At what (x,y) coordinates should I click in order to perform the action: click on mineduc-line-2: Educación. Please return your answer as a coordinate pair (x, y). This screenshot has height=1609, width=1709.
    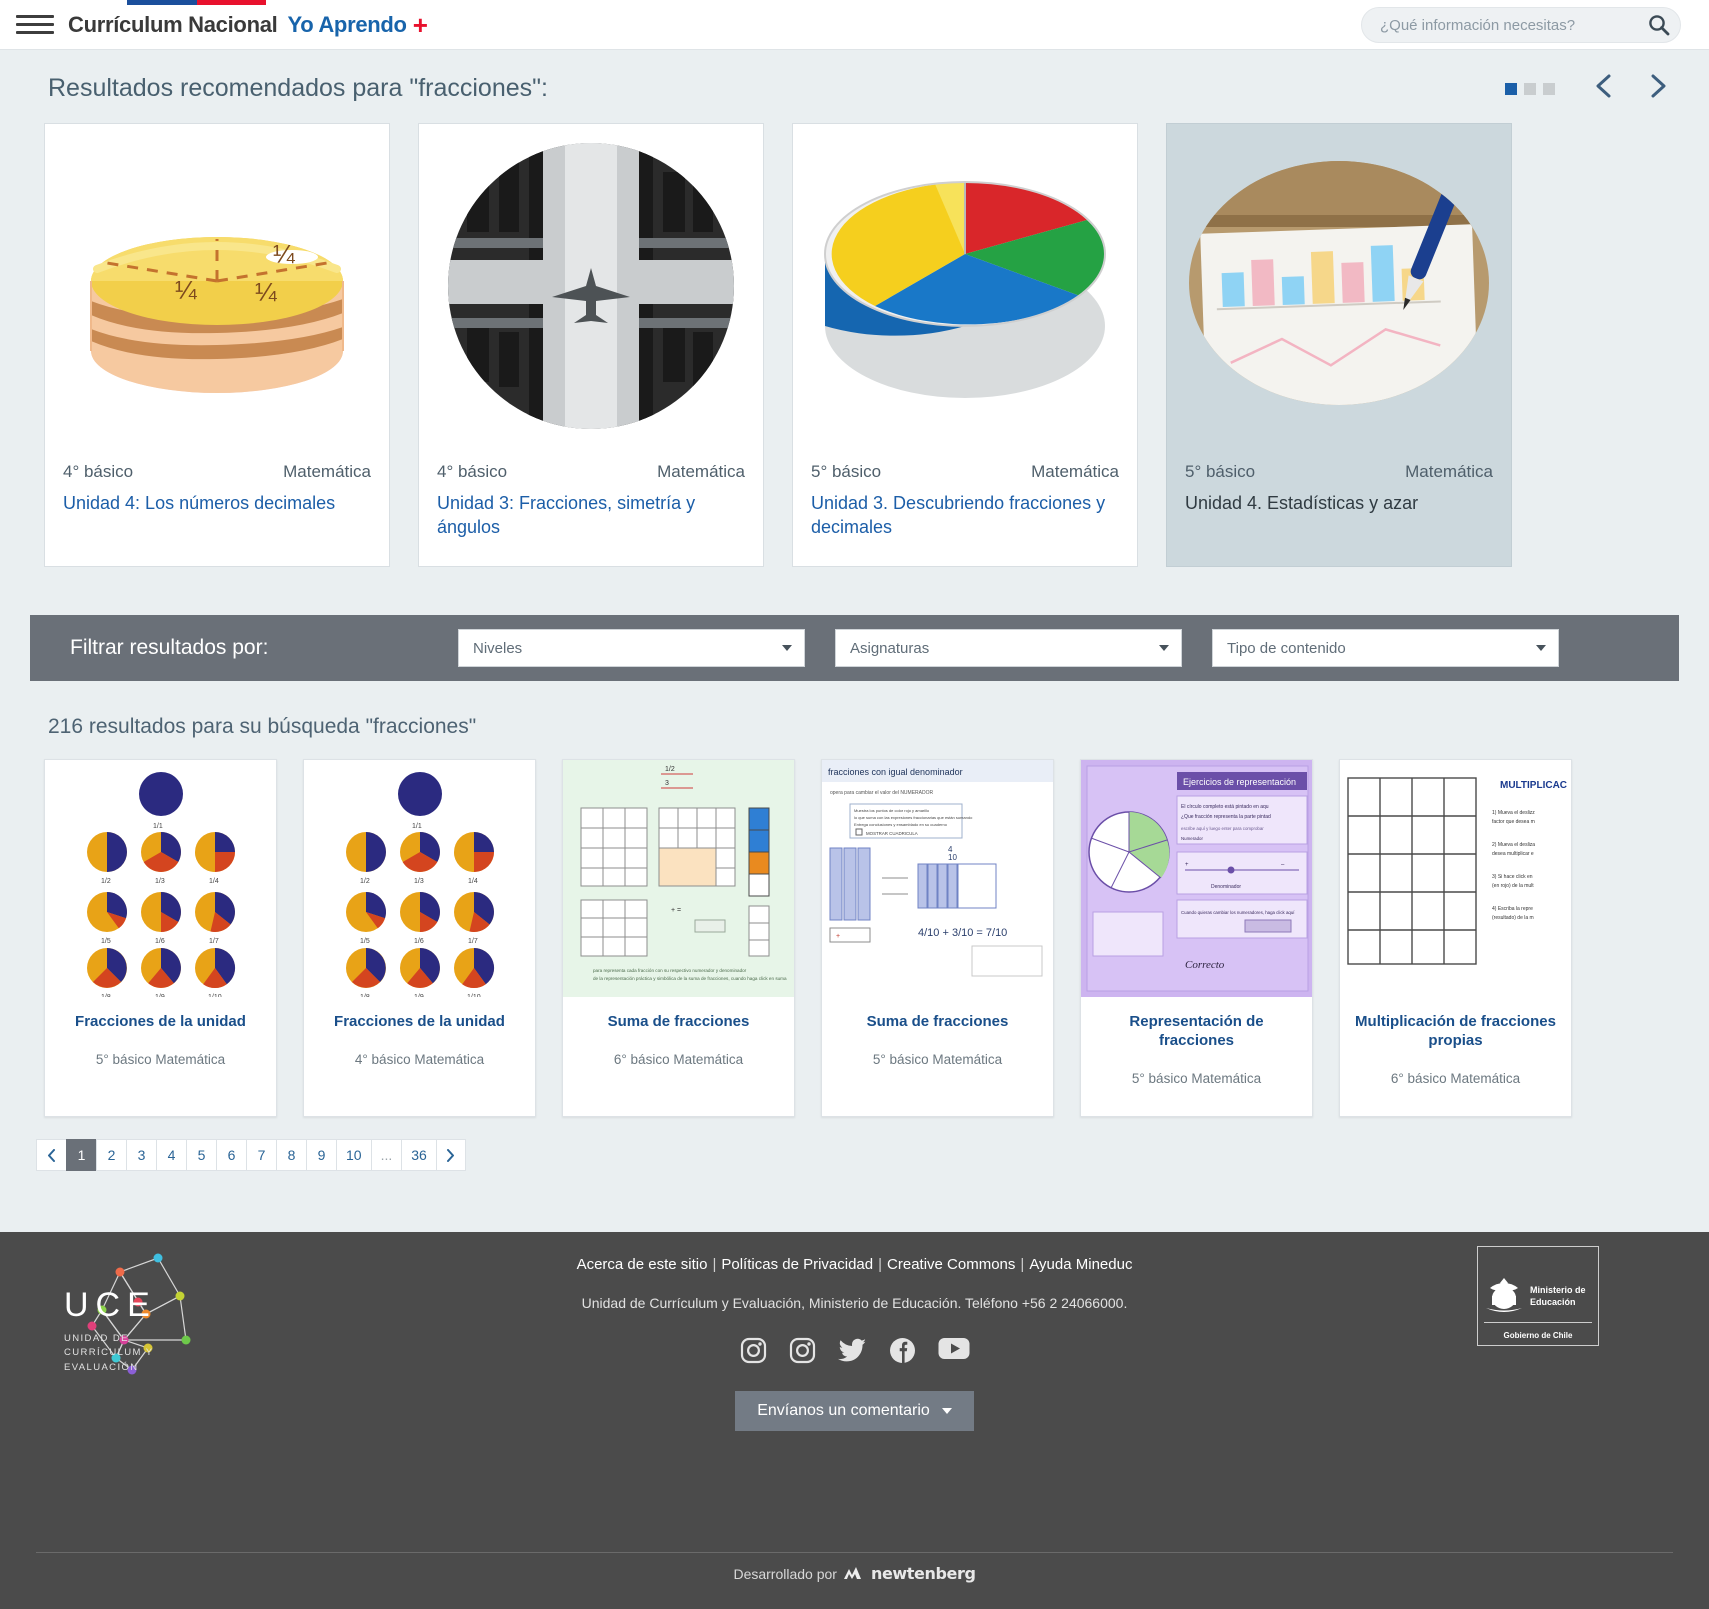
    Looking at the image, I should click on (1553, 1302).